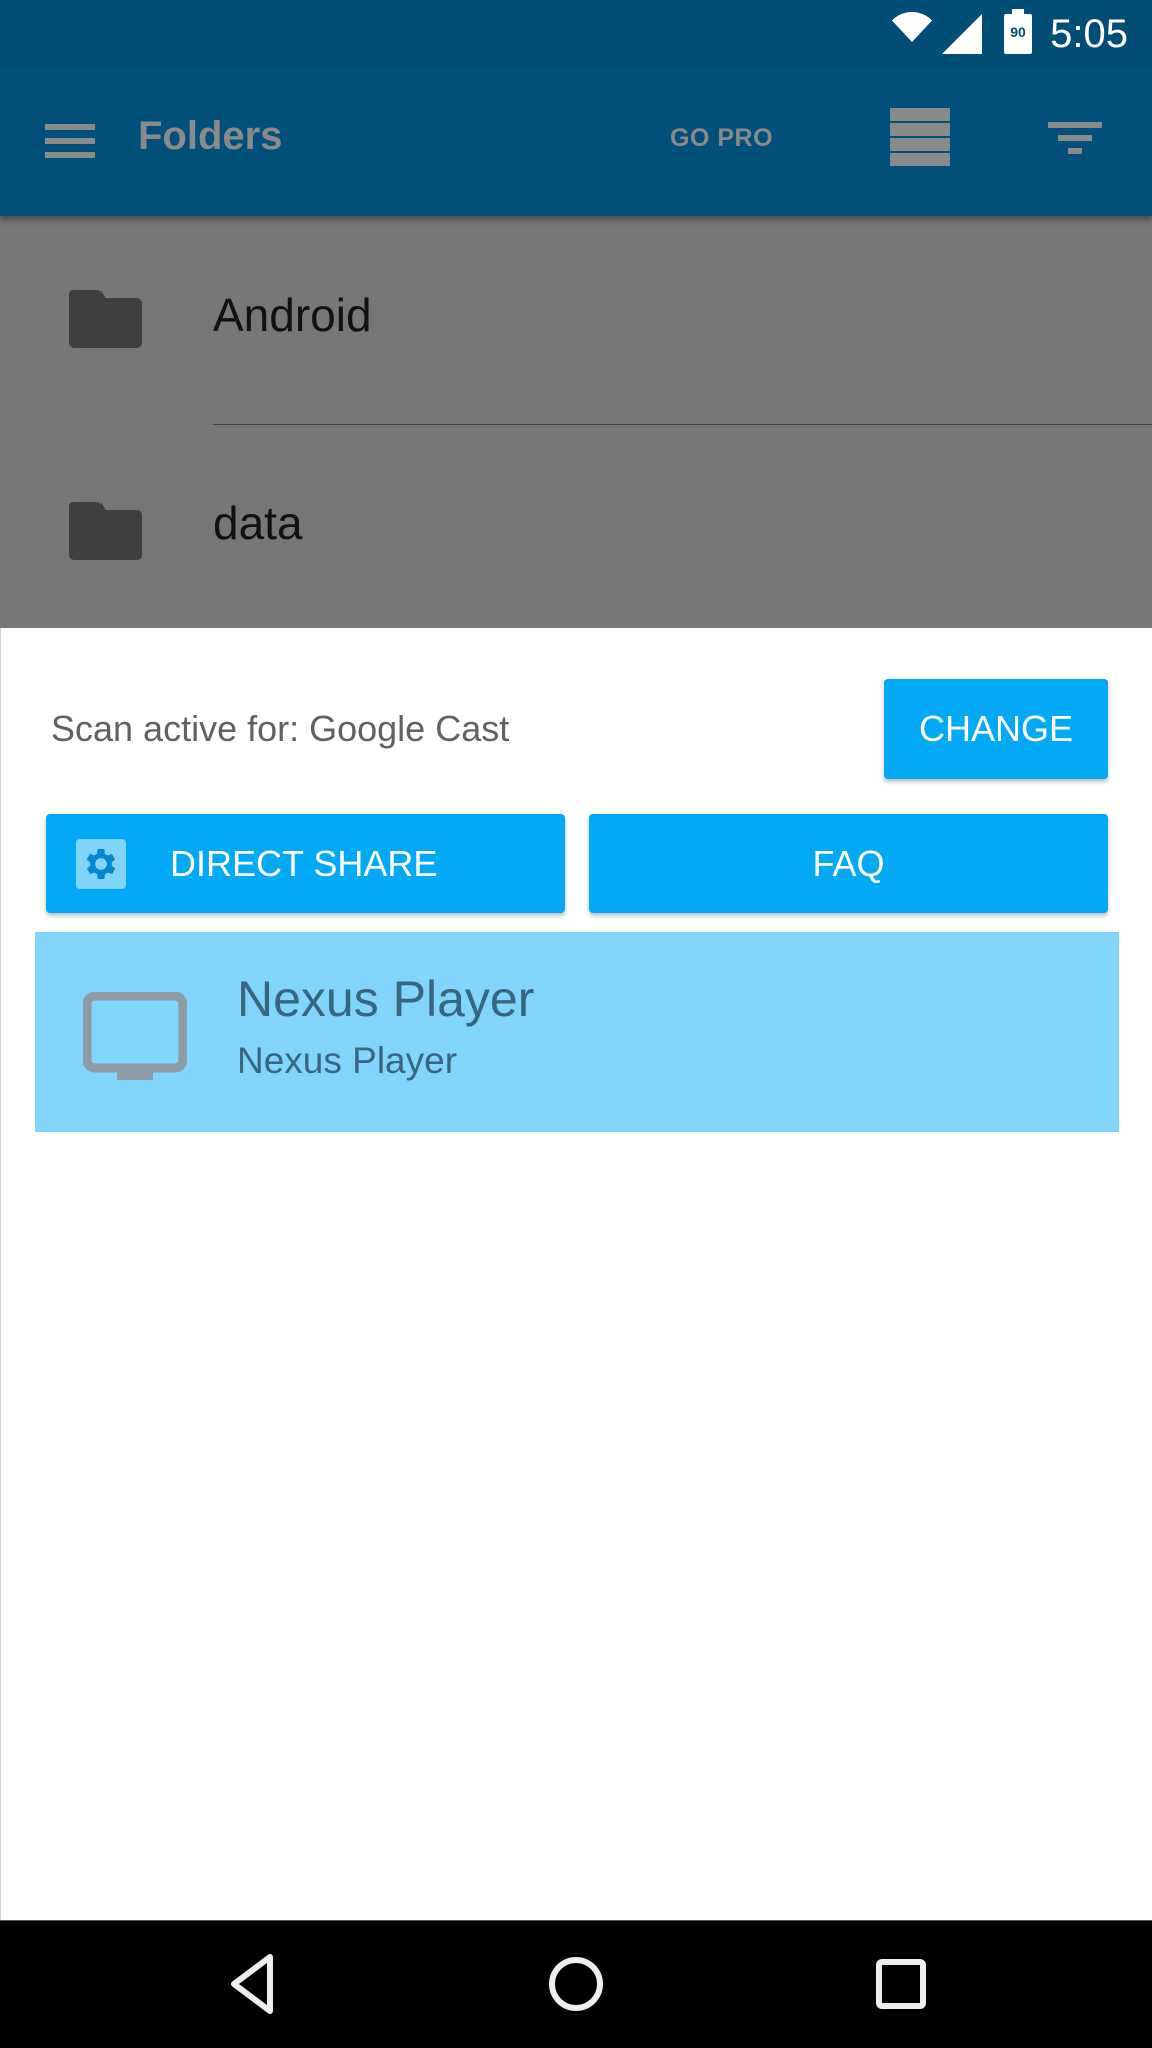 Image resolution: width=1152 pixels, height=2048 pixels. I want to click on back-icon, so click(253, 1984).